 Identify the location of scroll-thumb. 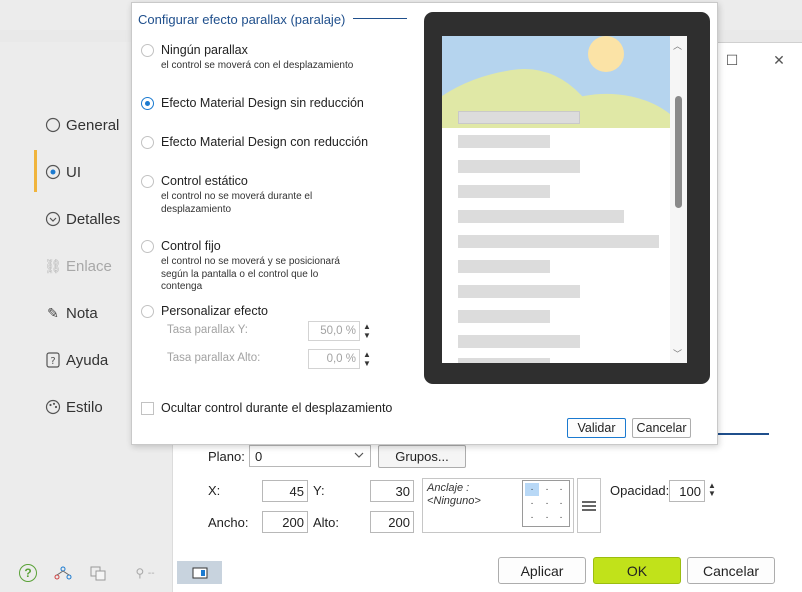
(678, 152).